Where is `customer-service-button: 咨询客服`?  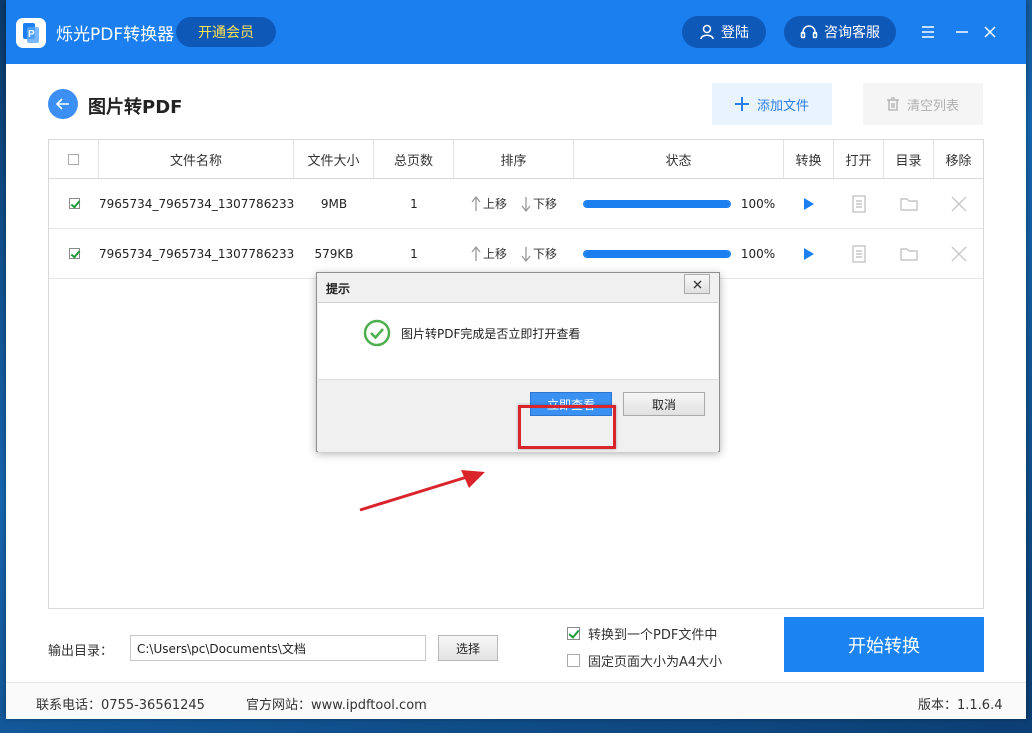
customer-service-button: 咨询客服 is located at coordinates (840, 32).